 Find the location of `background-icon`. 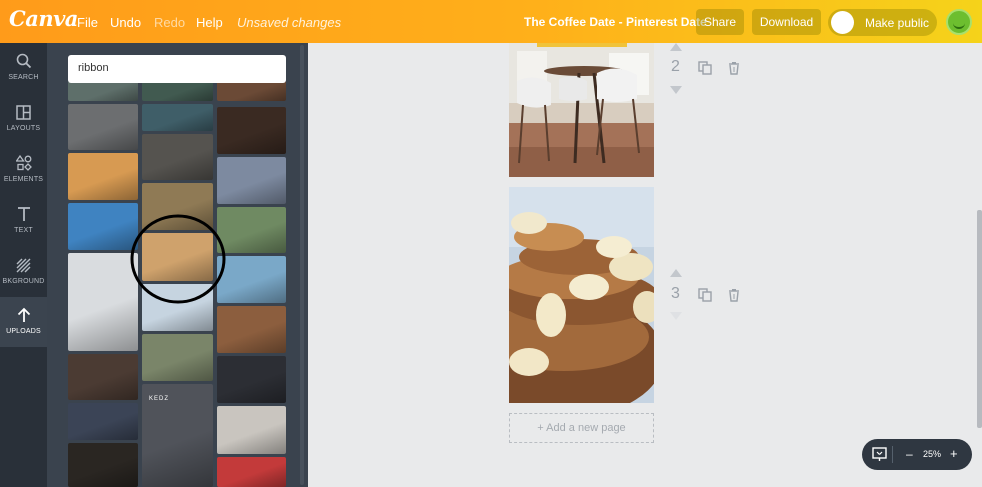

background-icon is located at coordinates (24, 265).